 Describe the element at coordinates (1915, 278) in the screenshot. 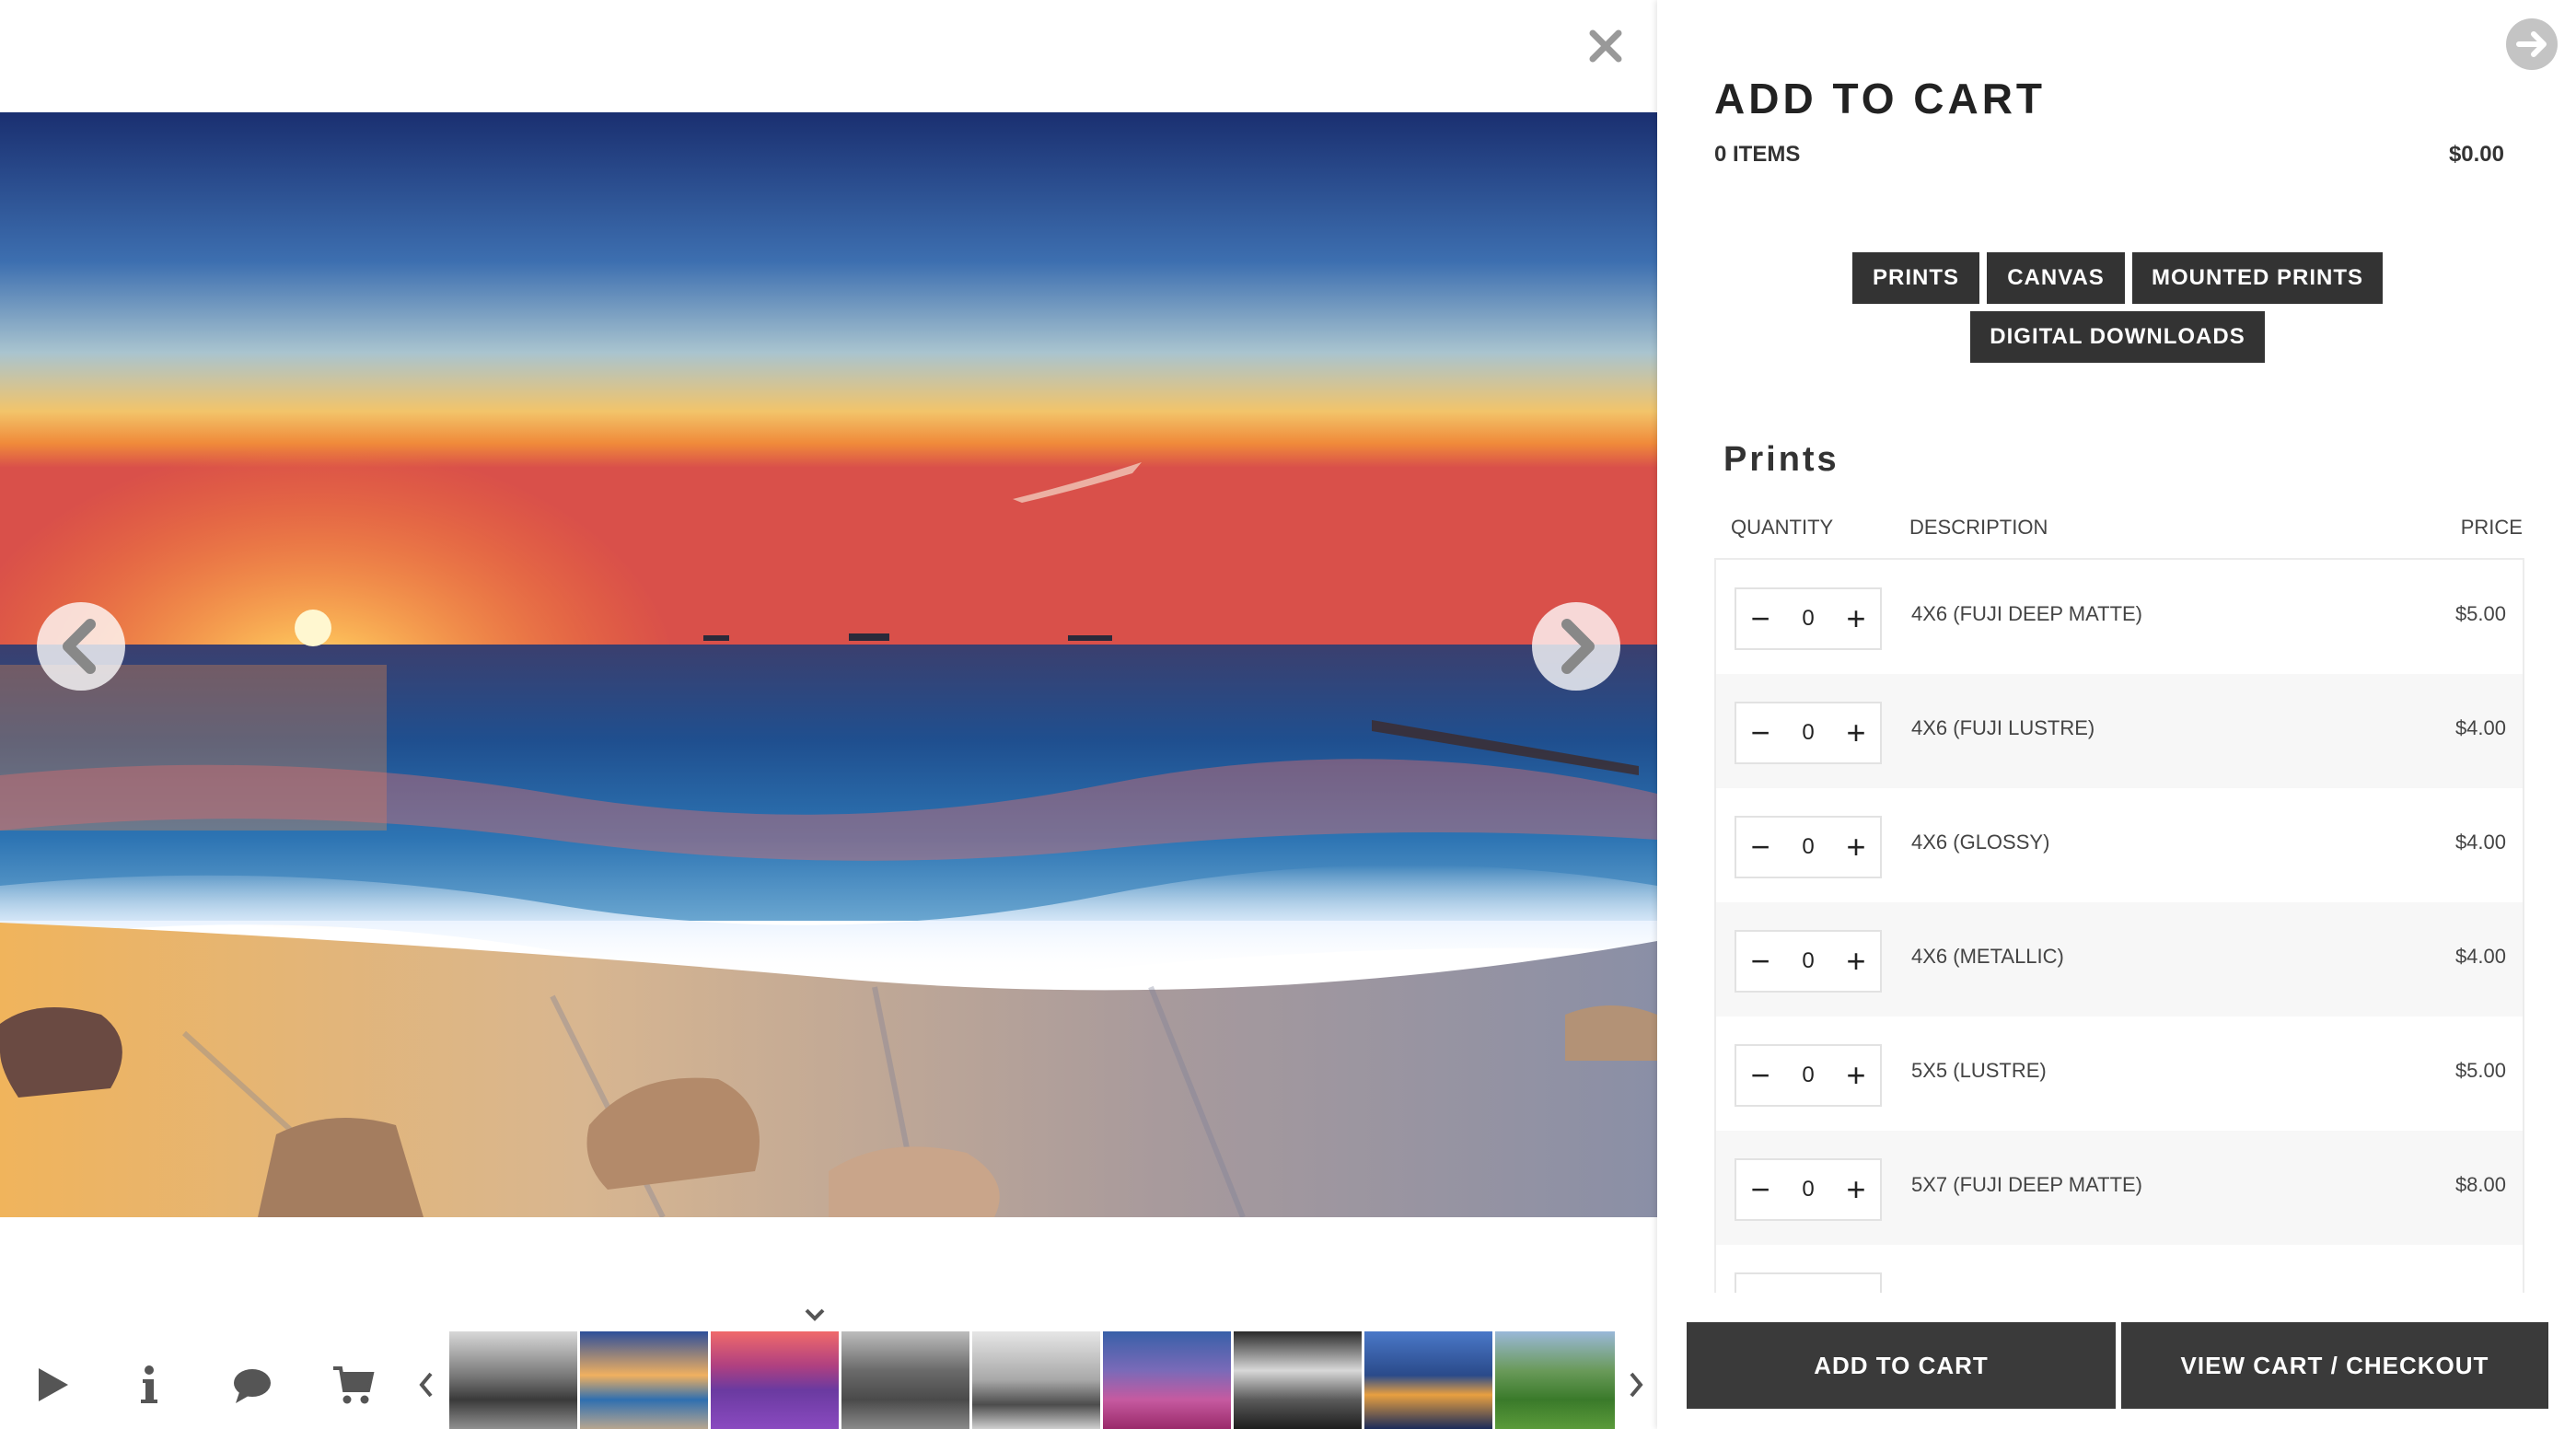

I see `tab-prints: PRINTS` at that location.